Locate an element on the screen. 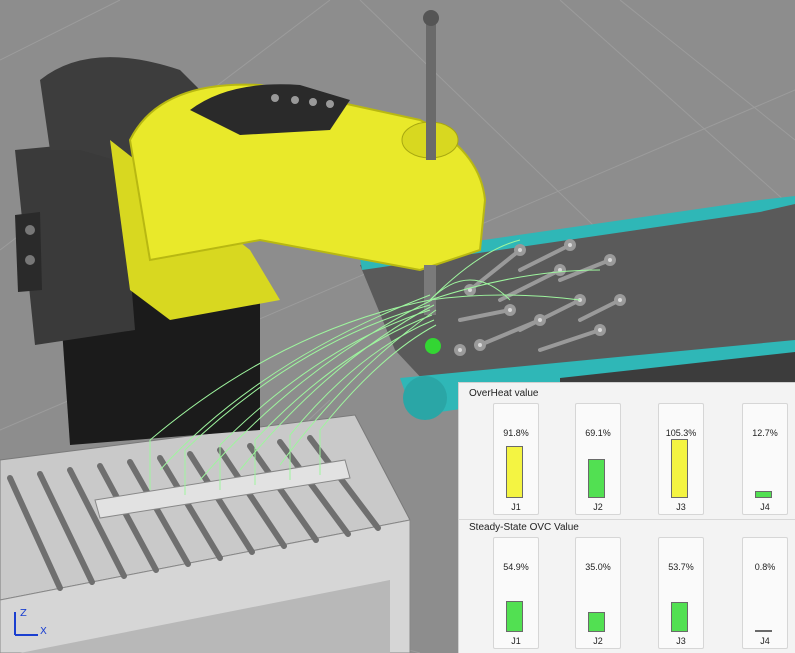 The image size is (795, 653). ovc-bar-j3 is located at coordinates (679, 617).